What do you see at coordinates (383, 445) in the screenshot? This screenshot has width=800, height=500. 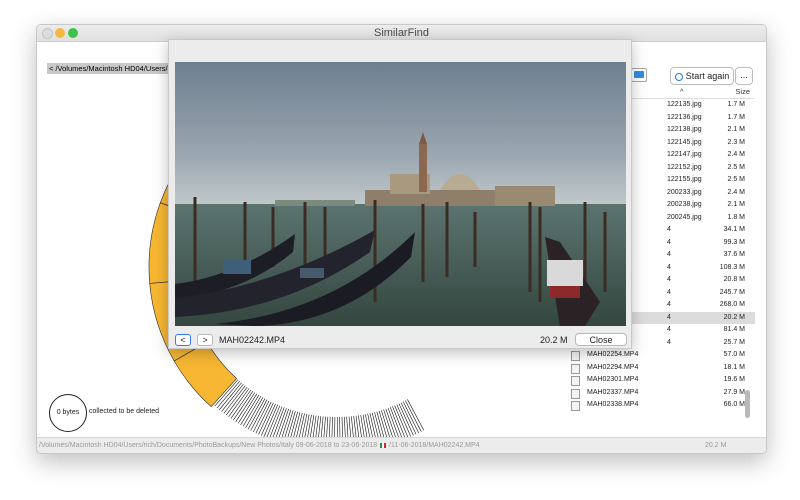 I see `italy-flag-icon` at bounding box center [383, 445].